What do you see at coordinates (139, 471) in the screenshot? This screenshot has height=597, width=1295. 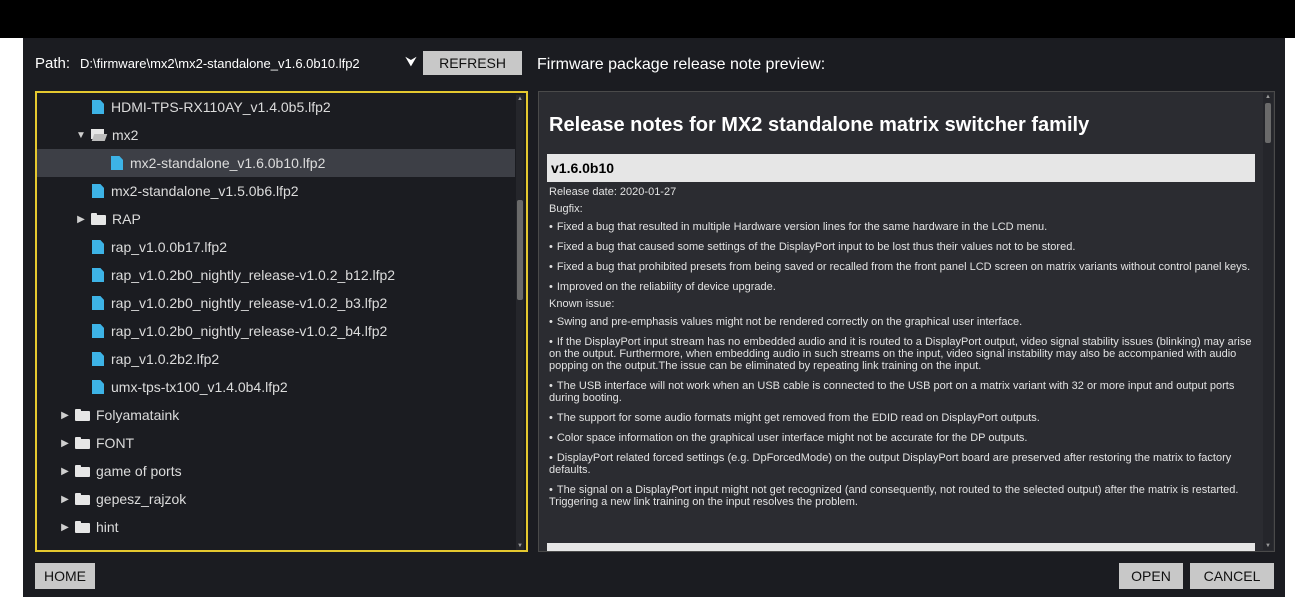 I see `tree-item-label: game of ports` at bounding box center [139, 471].